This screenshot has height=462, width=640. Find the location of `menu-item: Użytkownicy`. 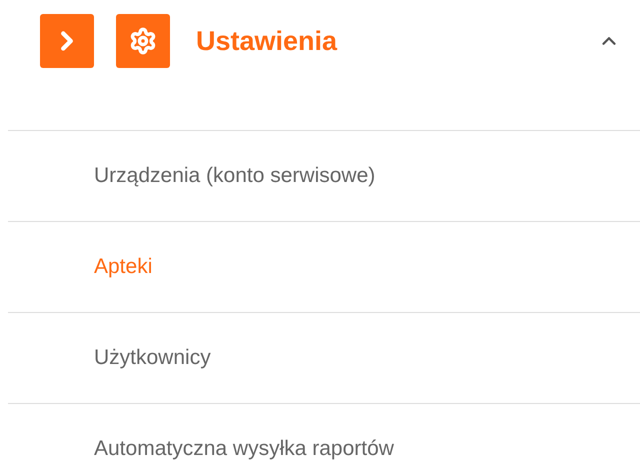

menu-item: Użytkownicy is located at coordinates (152, 358).